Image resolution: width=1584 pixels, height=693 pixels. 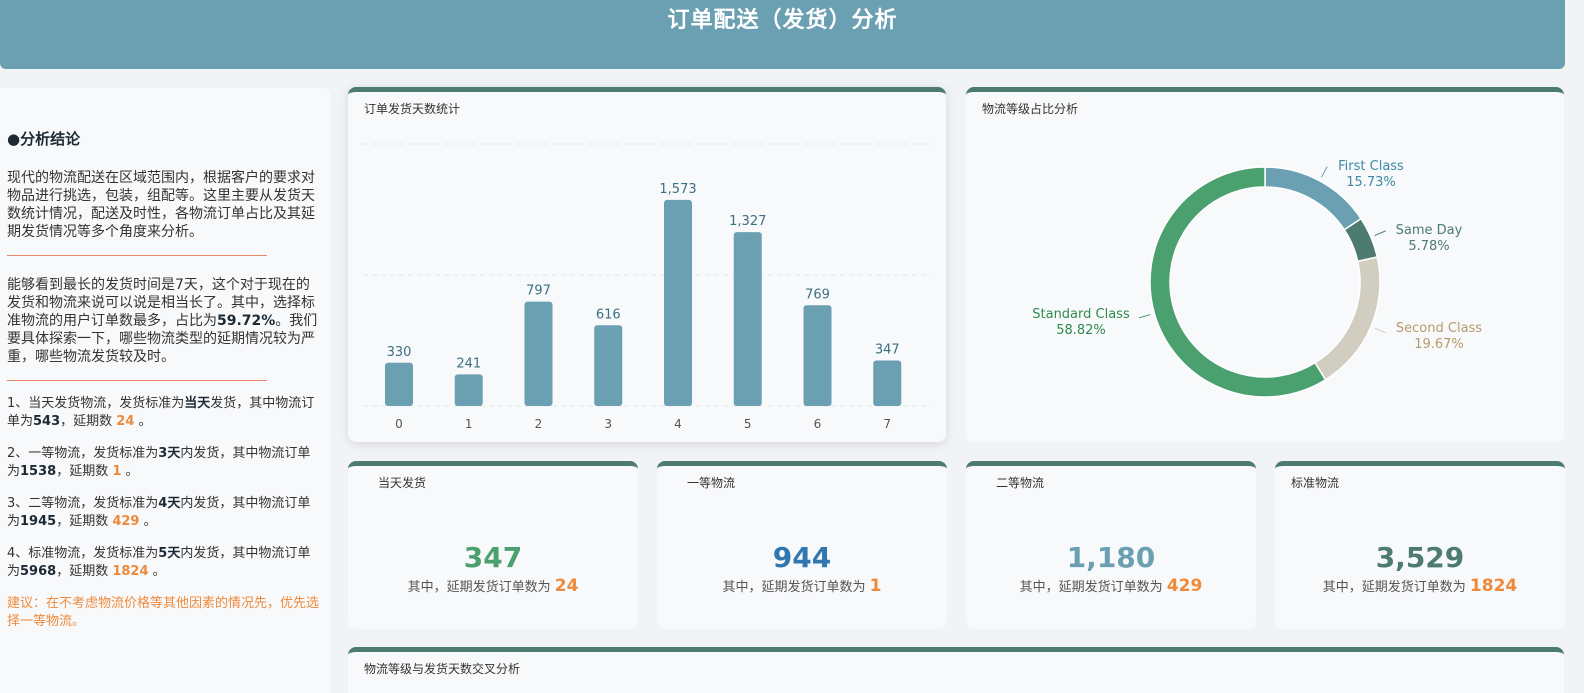 What do you see at coordinates (163, 612) in the screenshot?
I see `advice-text: 建议：在不考虑物流价格等其他因素的情况先，优先选择一等物流。` at bounding box center [163, 612].